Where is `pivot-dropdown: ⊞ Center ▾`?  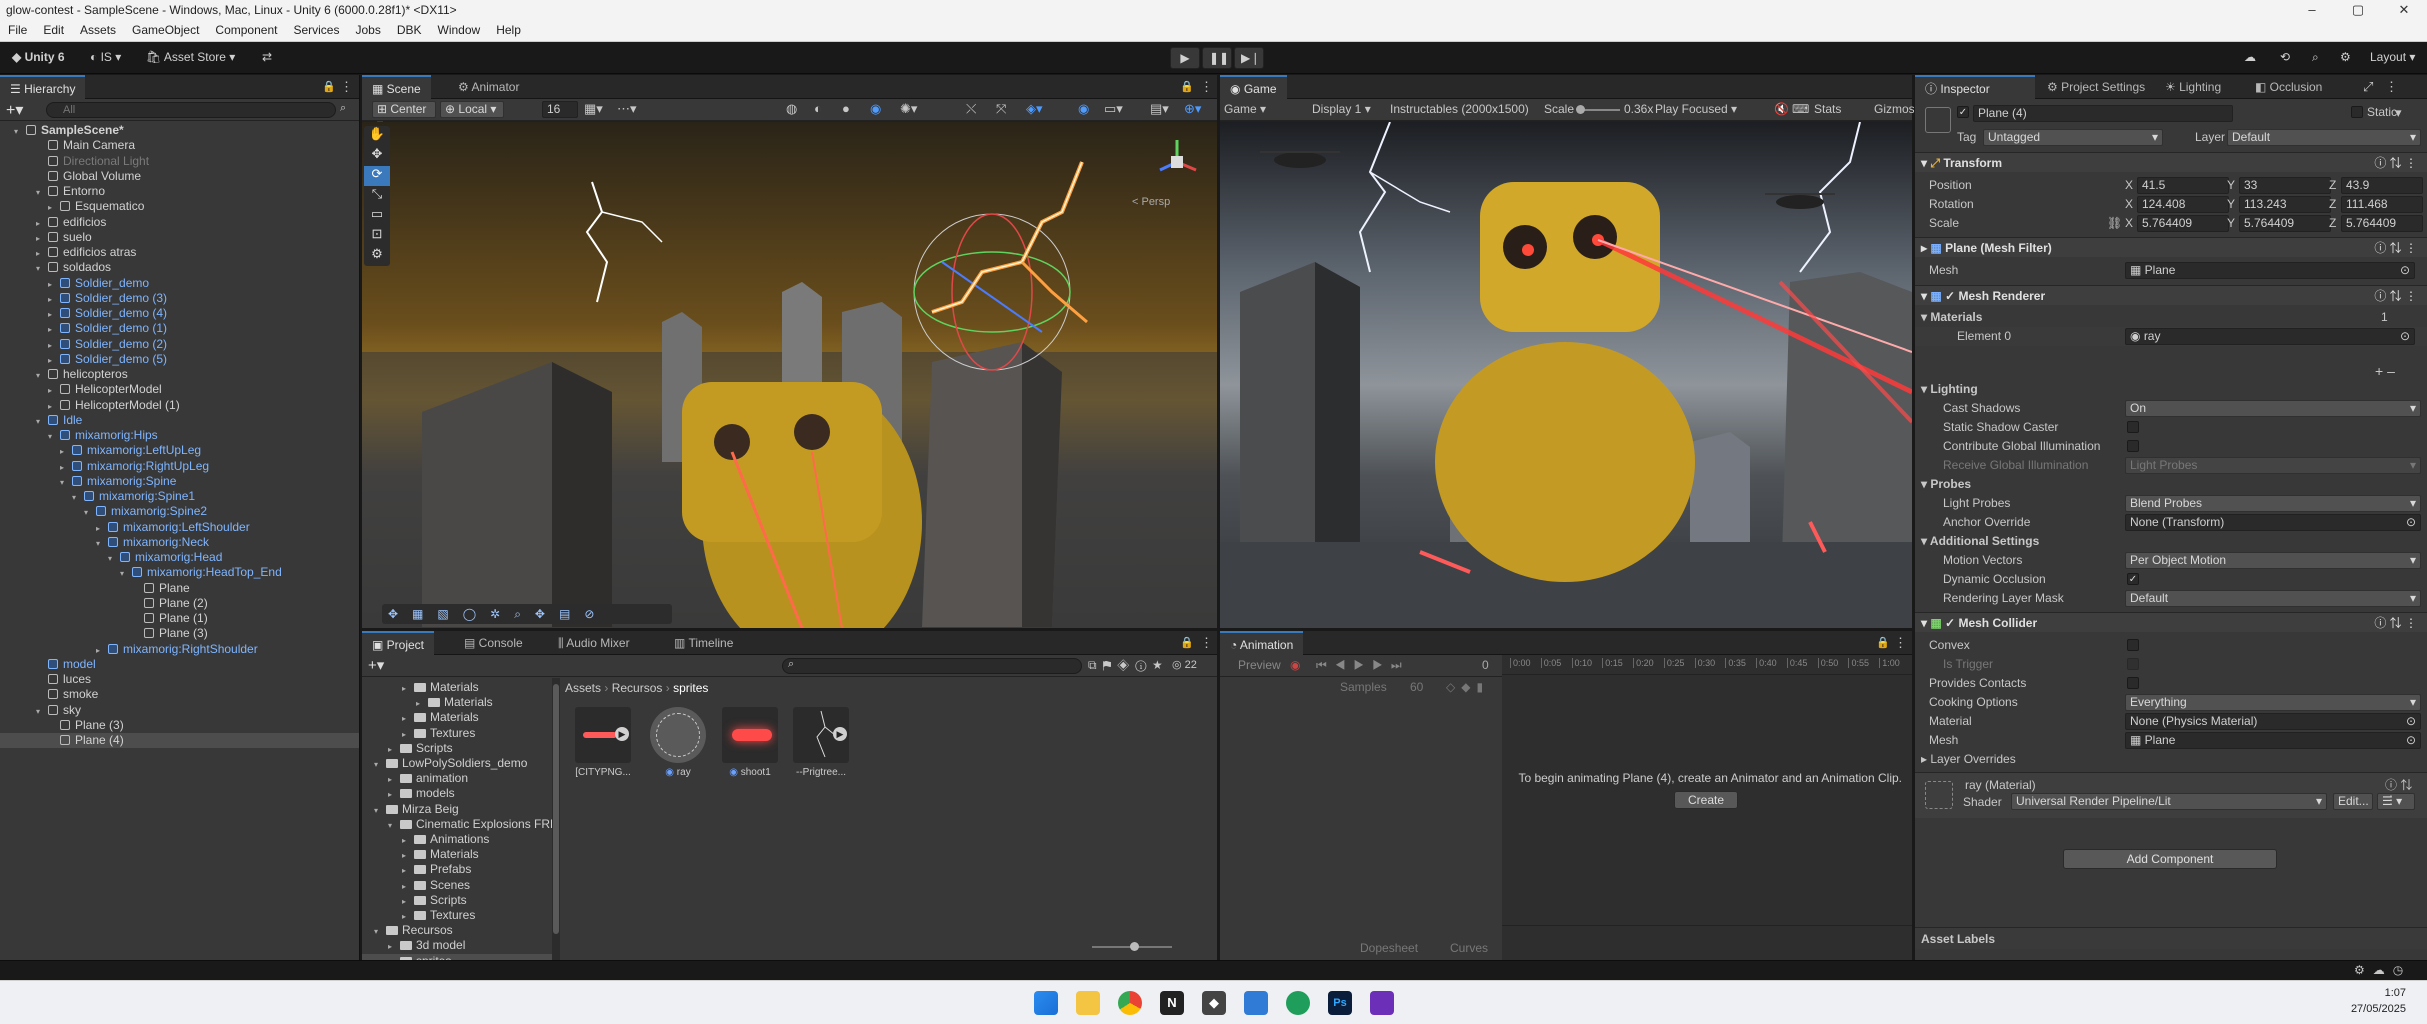
pivot-dropdown: ⊞ Center ▾ is located at coordinates (404, 116).